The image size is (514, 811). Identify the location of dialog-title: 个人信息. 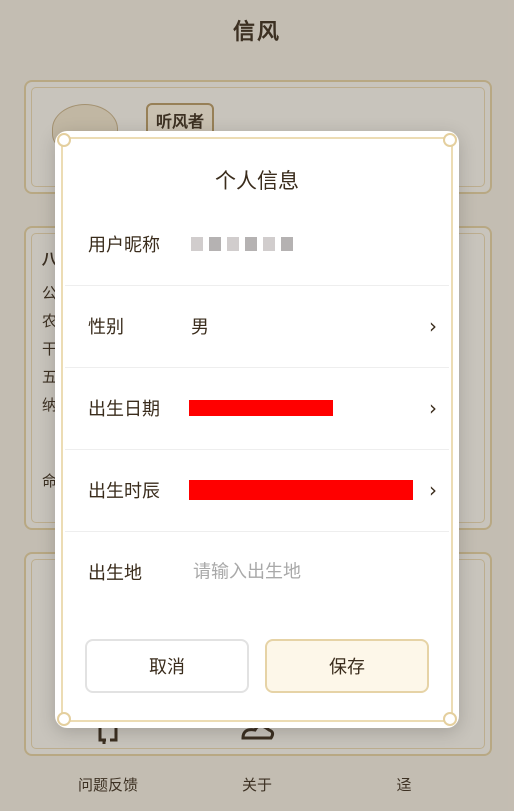
(257, 181).